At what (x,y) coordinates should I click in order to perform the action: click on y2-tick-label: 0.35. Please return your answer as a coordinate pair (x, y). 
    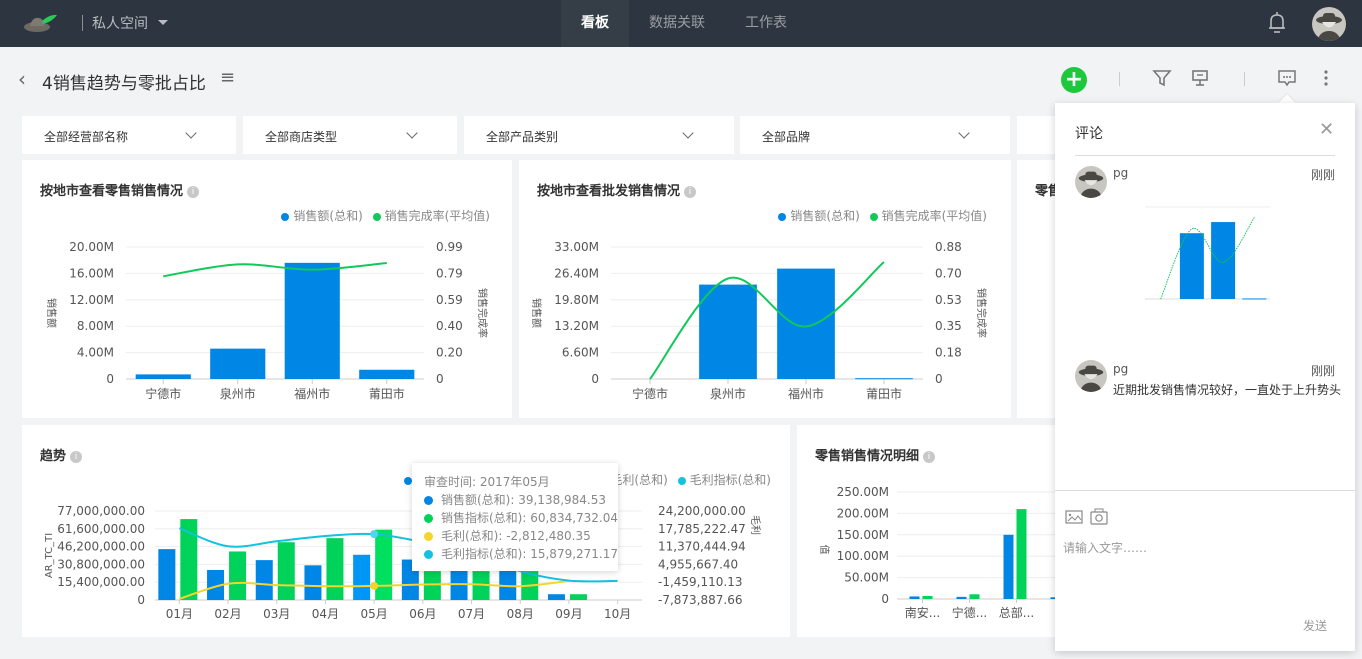
    Looking at the image, I should click on (948, 326).